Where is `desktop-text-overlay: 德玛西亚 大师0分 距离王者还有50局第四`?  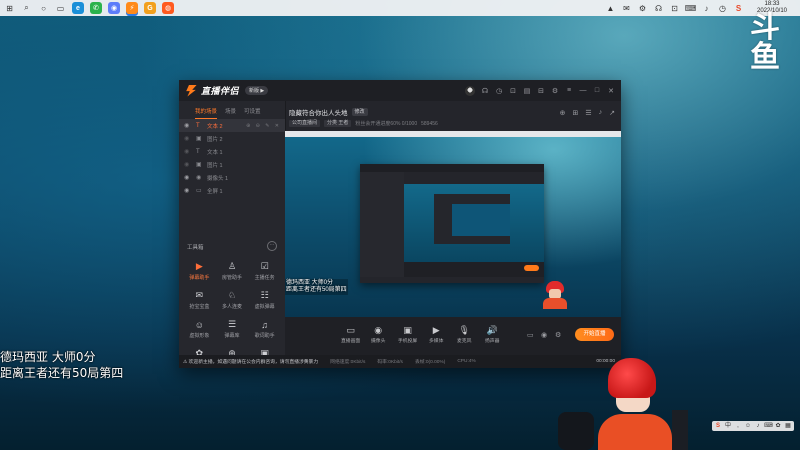
desktop-text-overlay: 德玛西亚 大师0分 距离王者还有50局第四 is located at coordinates (61, 365).